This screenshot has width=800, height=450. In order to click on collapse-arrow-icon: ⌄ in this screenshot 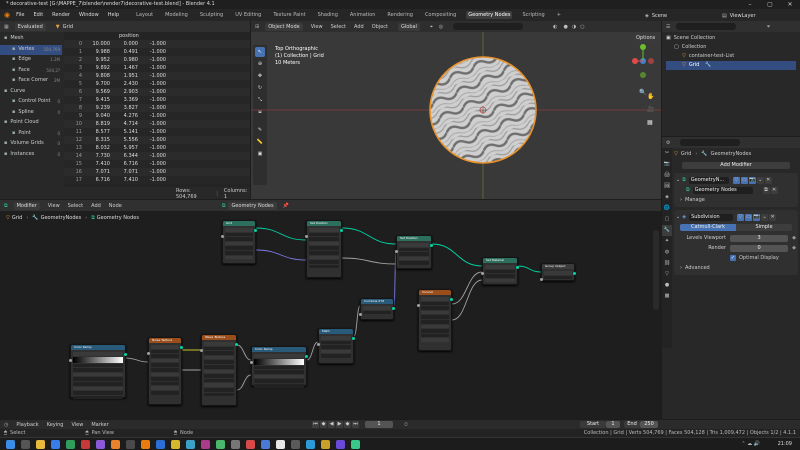, I will do `click(678, 180)`.